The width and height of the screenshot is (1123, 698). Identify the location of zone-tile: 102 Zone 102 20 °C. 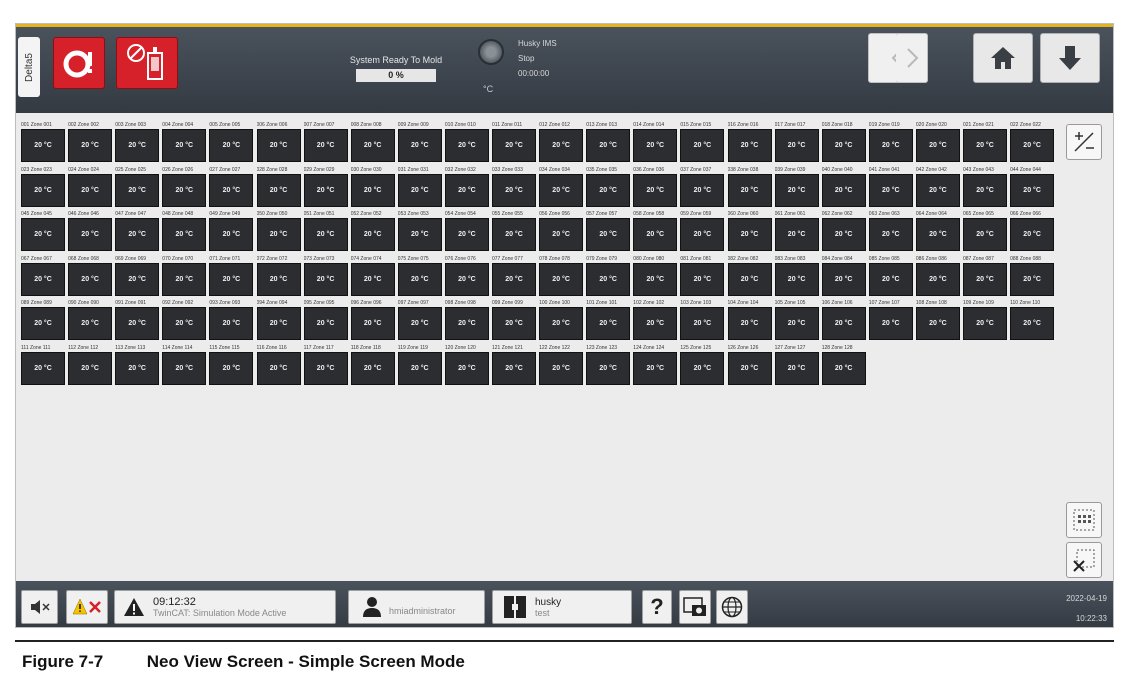
(655, 320).